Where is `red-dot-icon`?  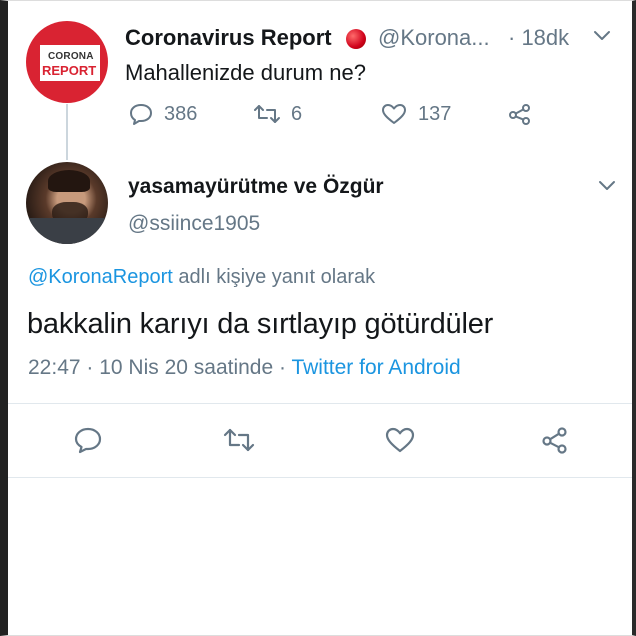
red-dot-icon is located at coordinates (356, 39).